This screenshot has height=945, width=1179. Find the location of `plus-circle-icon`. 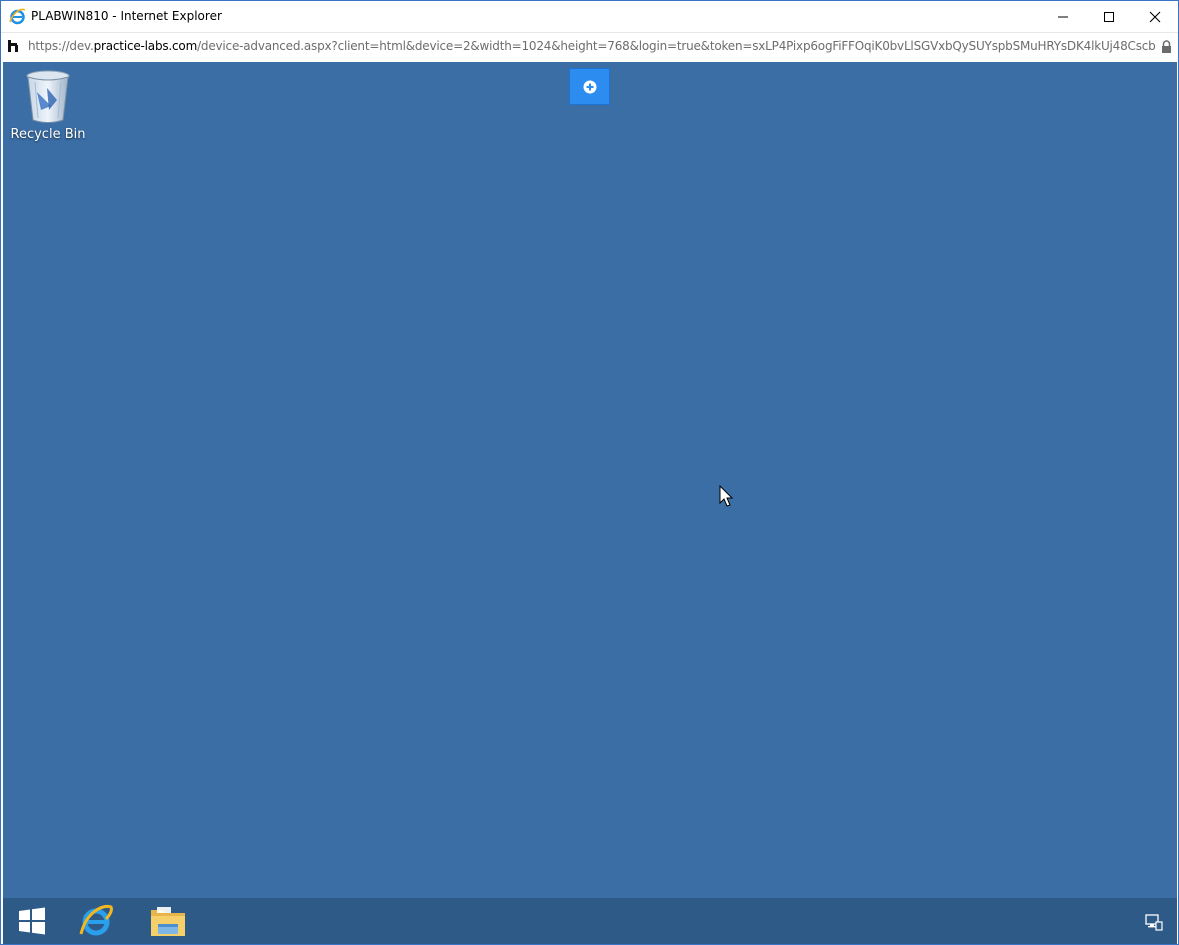

plus-circle-icon is located at coordinates (589, 86).